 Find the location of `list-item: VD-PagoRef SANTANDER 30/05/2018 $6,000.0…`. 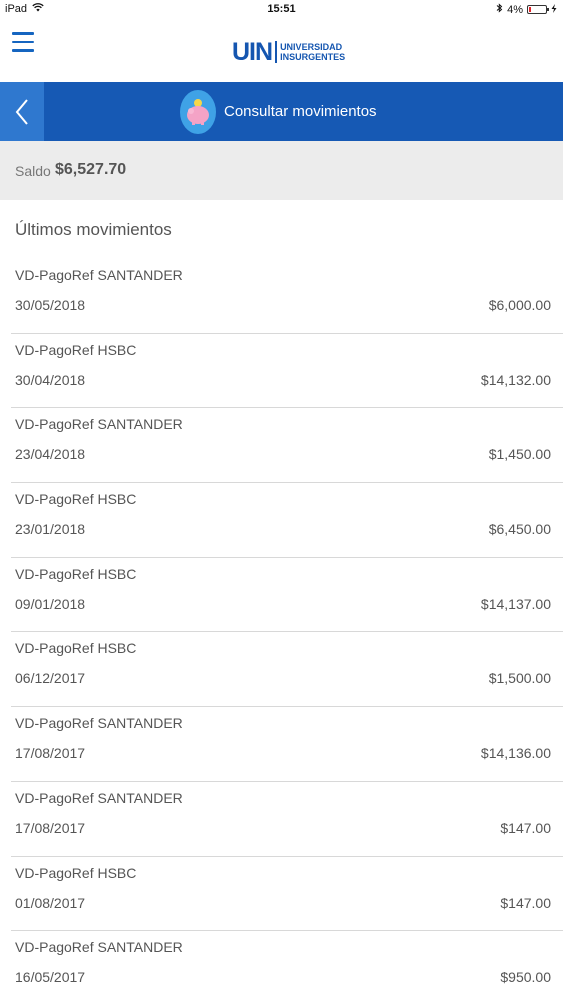

list-item: VD-PagoRef SANTANDER 30/05/2018 $6,000.0… is located at coordinates (287, 296).